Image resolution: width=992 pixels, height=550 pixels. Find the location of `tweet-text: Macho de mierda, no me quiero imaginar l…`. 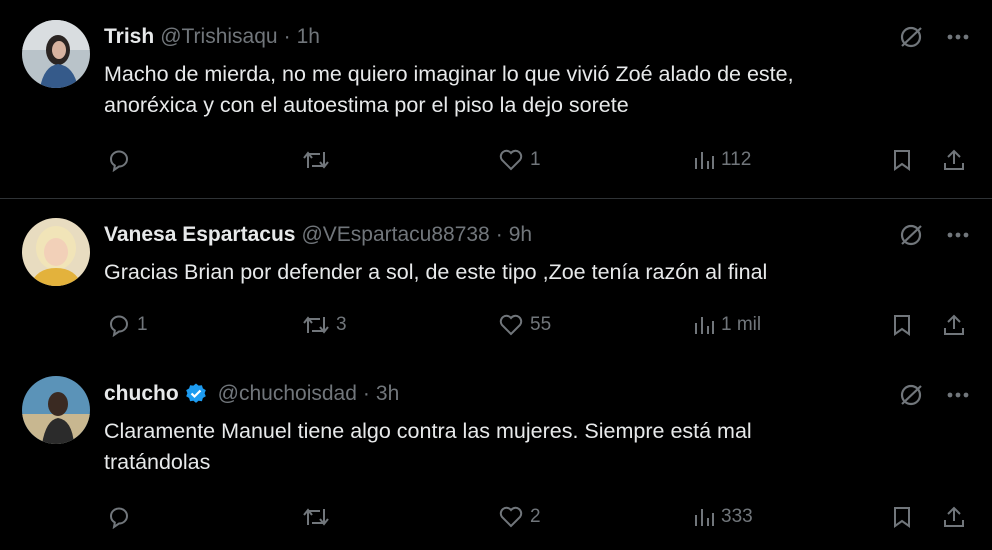

tweet-text: Macho de mierda, no me quiero imaginar l… is located at coordinates (514, 90).